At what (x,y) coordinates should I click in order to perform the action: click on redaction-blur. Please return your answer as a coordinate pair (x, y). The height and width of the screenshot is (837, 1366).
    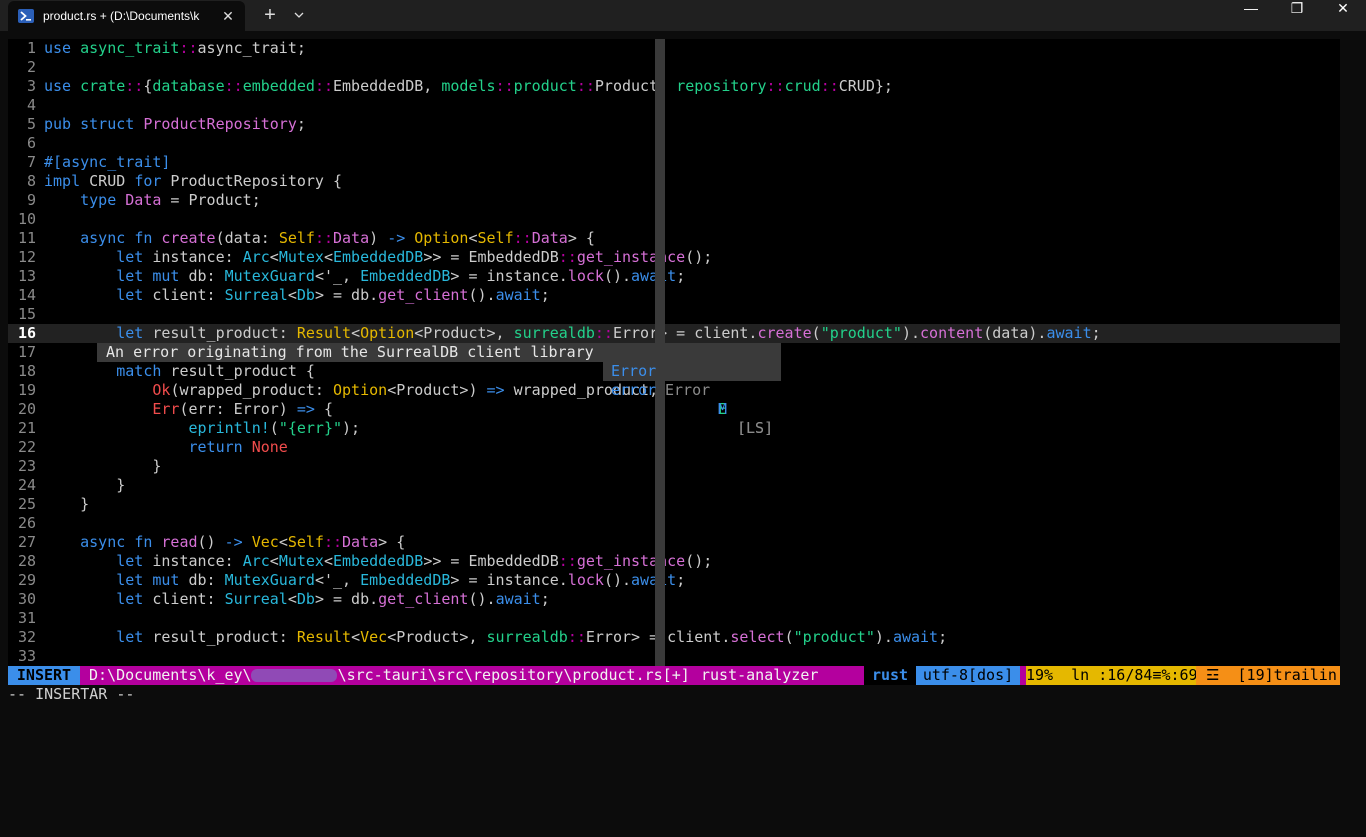
    Looking at the image, I should click on (294, 675).